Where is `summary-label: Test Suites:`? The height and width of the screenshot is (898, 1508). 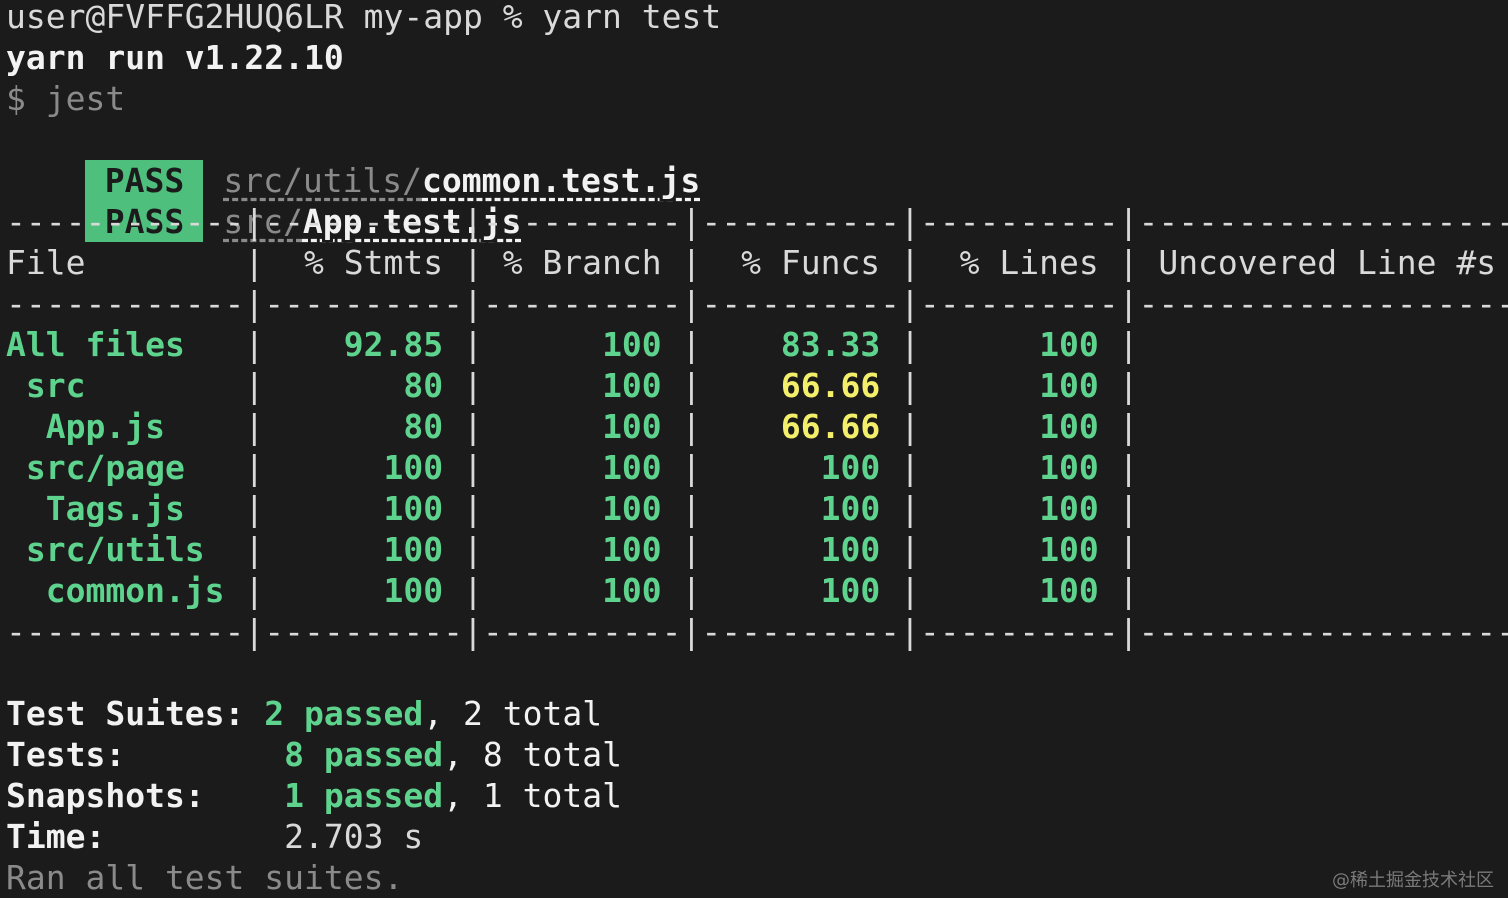
summary-label: Test Suites: is located at coordinates (125, 713).